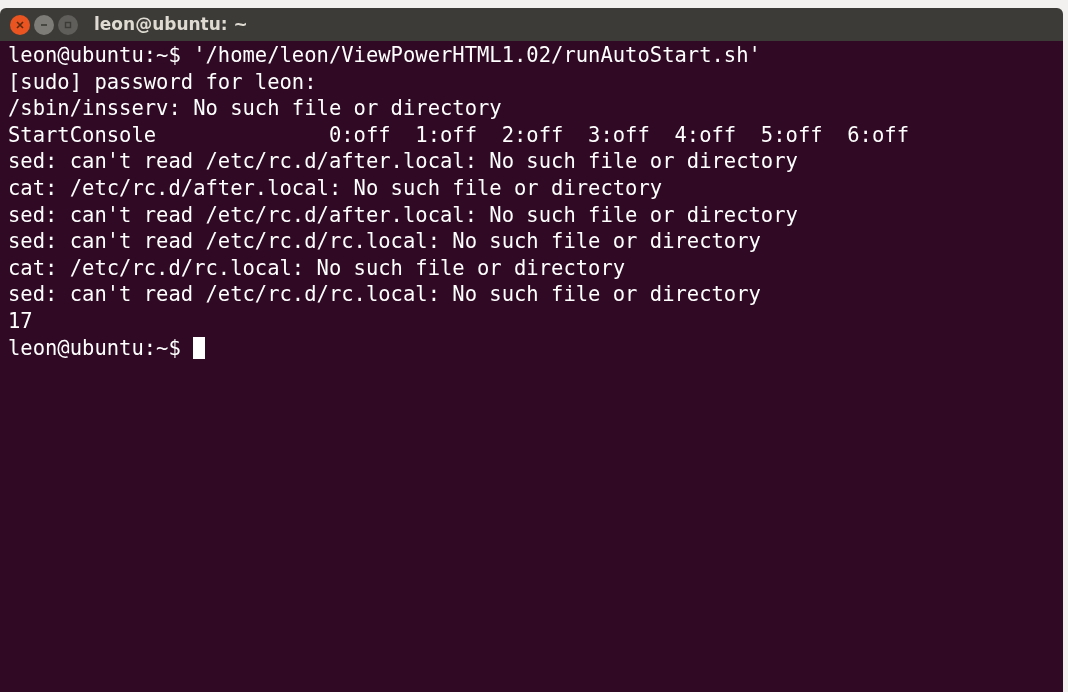  Describe the element at coordinates (458, 135) in the screenshot. I see `terminal-line: StartConsole 0:off 1:off 2:off 3:off 4:off 5:off 6:off` at that location.